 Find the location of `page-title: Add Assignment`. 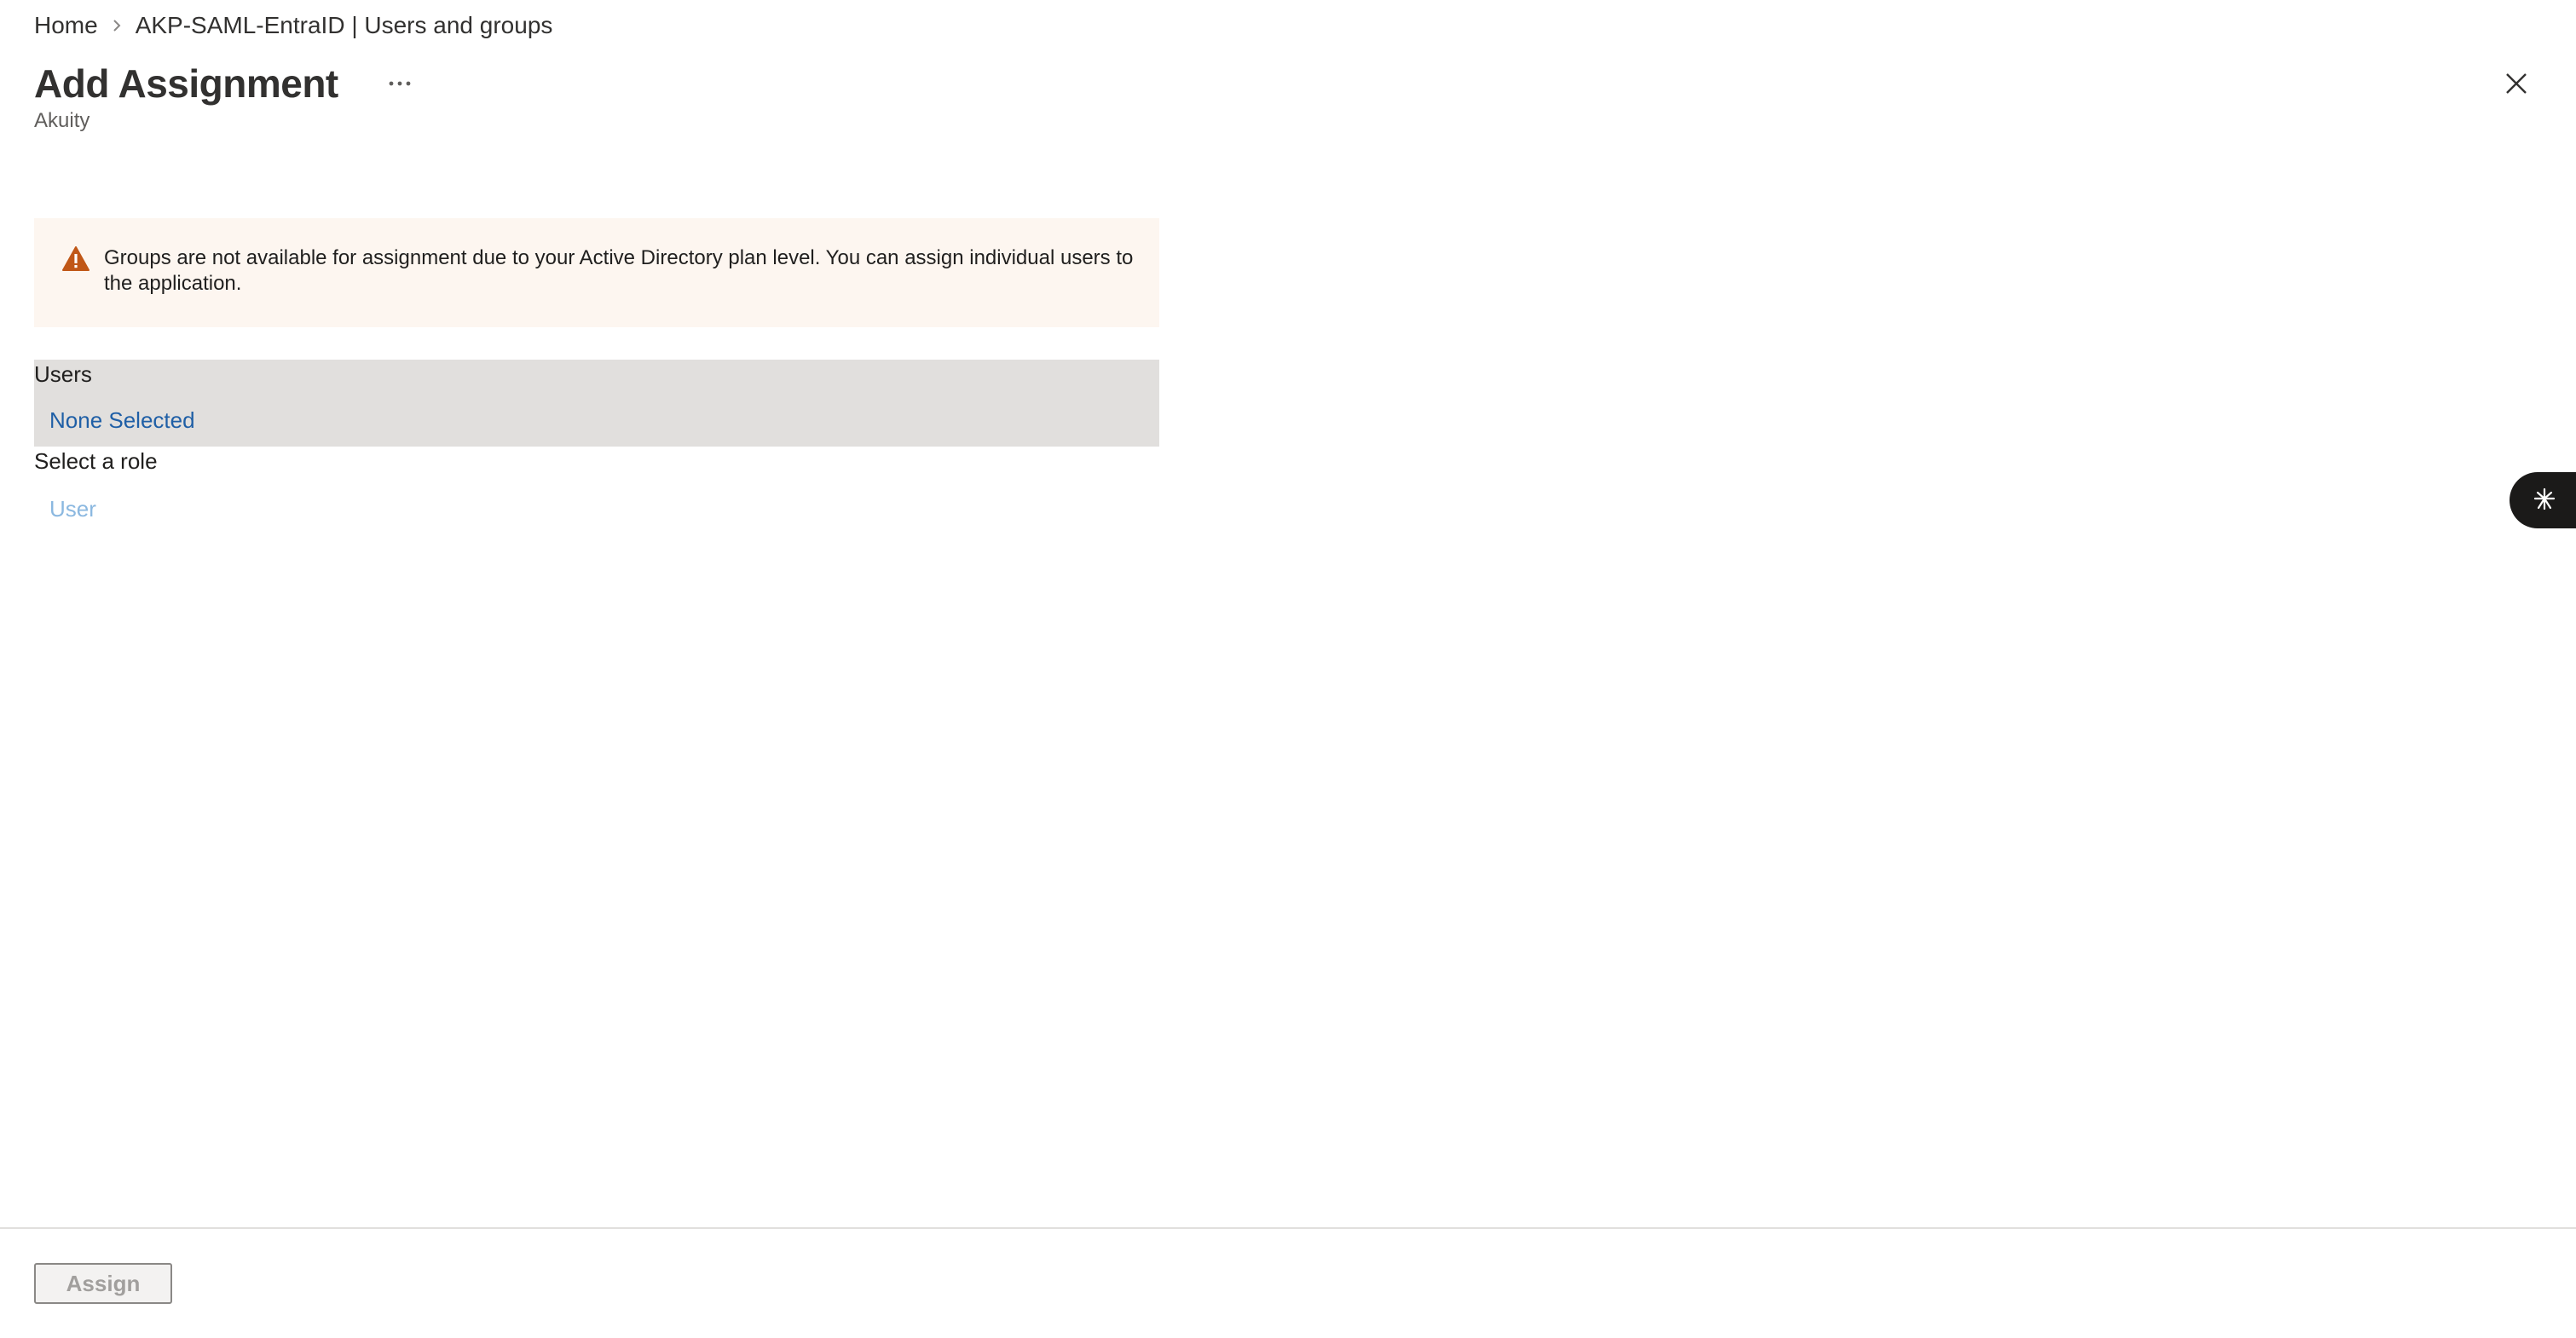

page-title: Add Assignment is located at coordinates (186, 83).